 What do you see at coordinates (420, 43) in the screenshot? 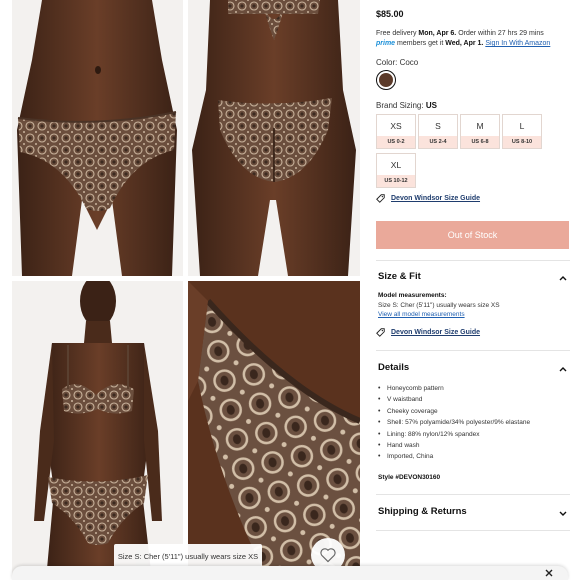
I see `prime-members-text: members get it` at bounding box center [420, 43].